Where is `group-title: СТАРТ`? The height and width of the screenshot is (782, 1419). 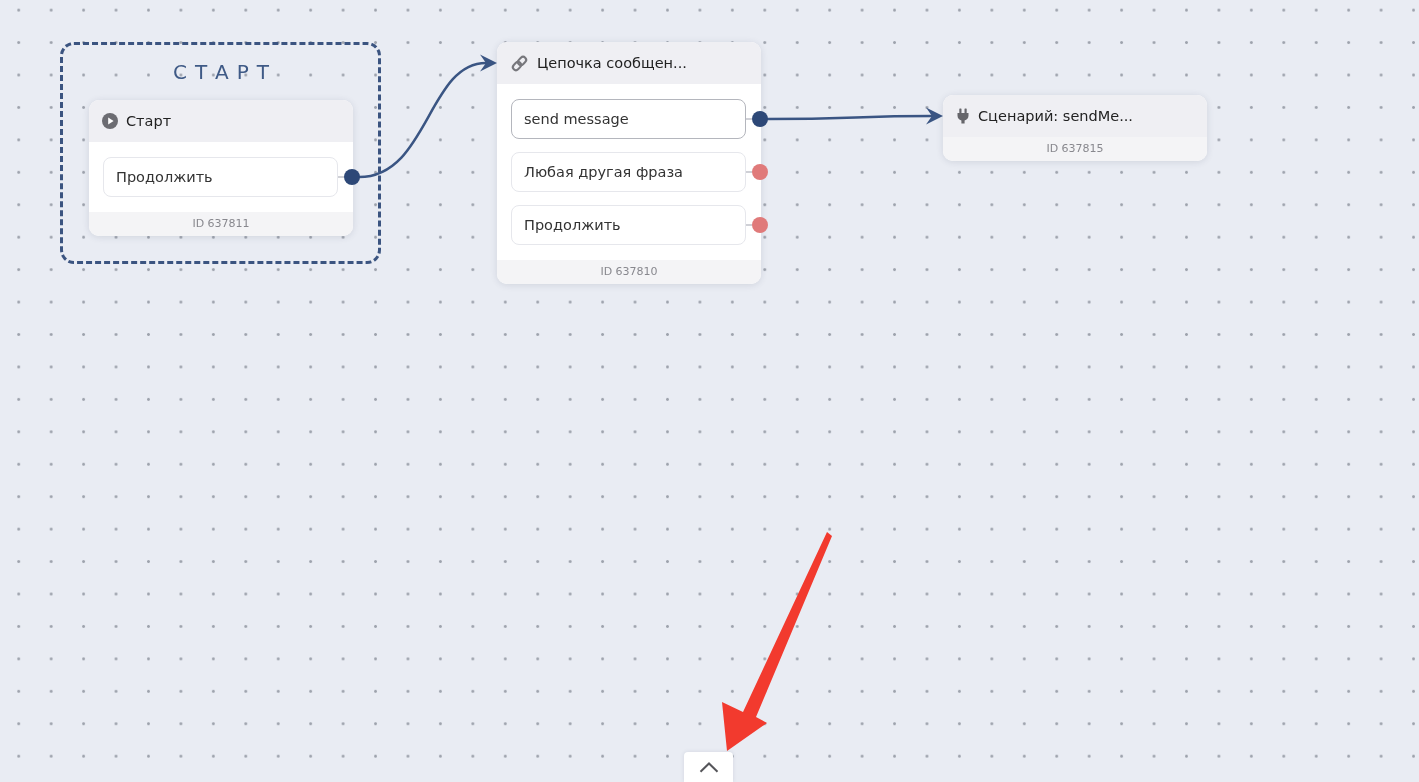
group-title: СТАРТ is located at coordinates (224, 72).